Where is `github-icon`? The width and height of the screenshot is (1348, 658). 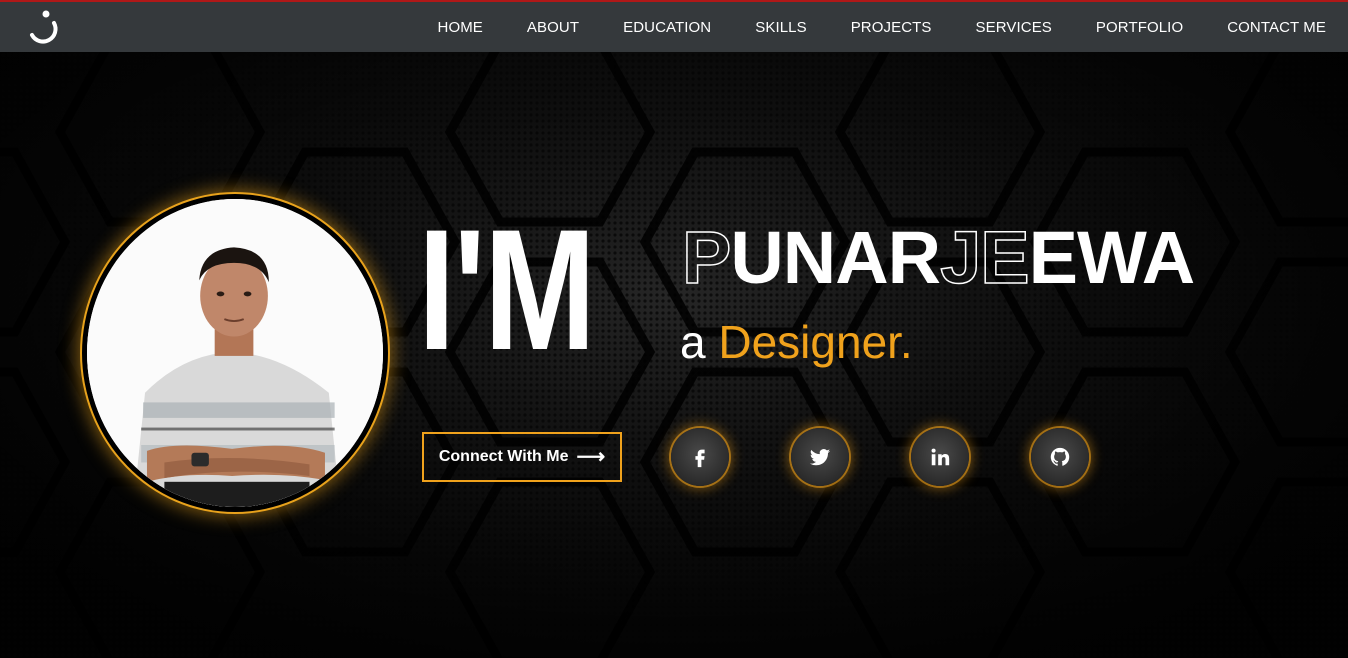
github-icon is located at coordinates (1060, 456).